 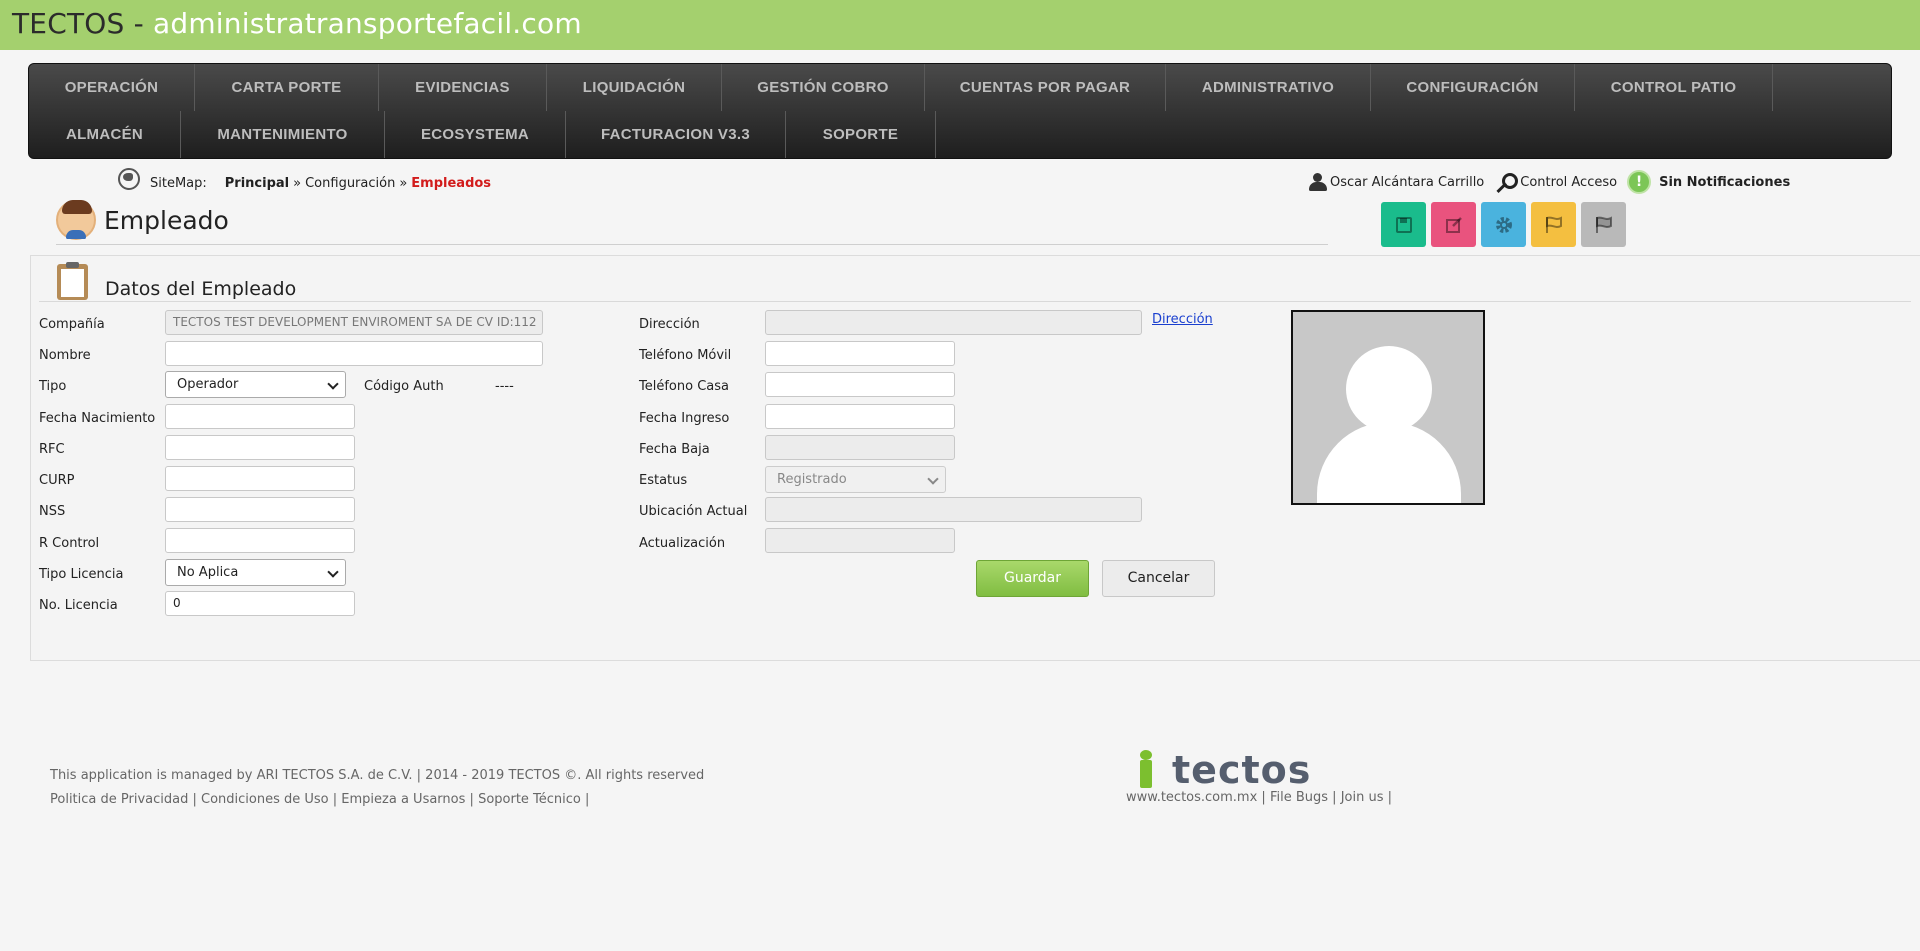 What do you see at coordinates (975, 301) in the screenshot?
I see `divider` at bounding box center [975, 301].